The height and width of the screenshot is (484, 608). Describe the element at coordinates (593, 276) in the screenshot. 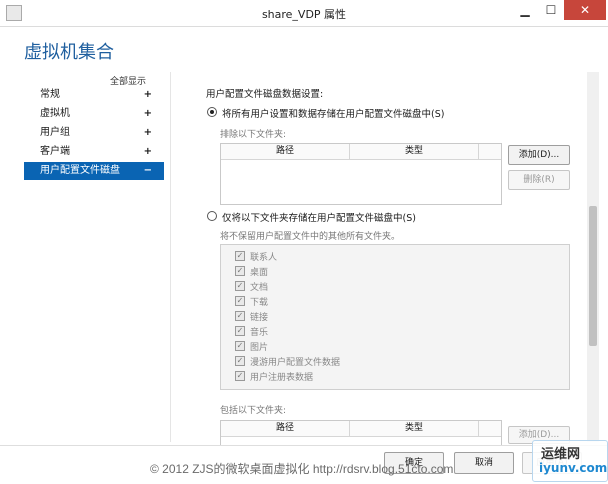

I see `scrollbar-thumb` at that location.